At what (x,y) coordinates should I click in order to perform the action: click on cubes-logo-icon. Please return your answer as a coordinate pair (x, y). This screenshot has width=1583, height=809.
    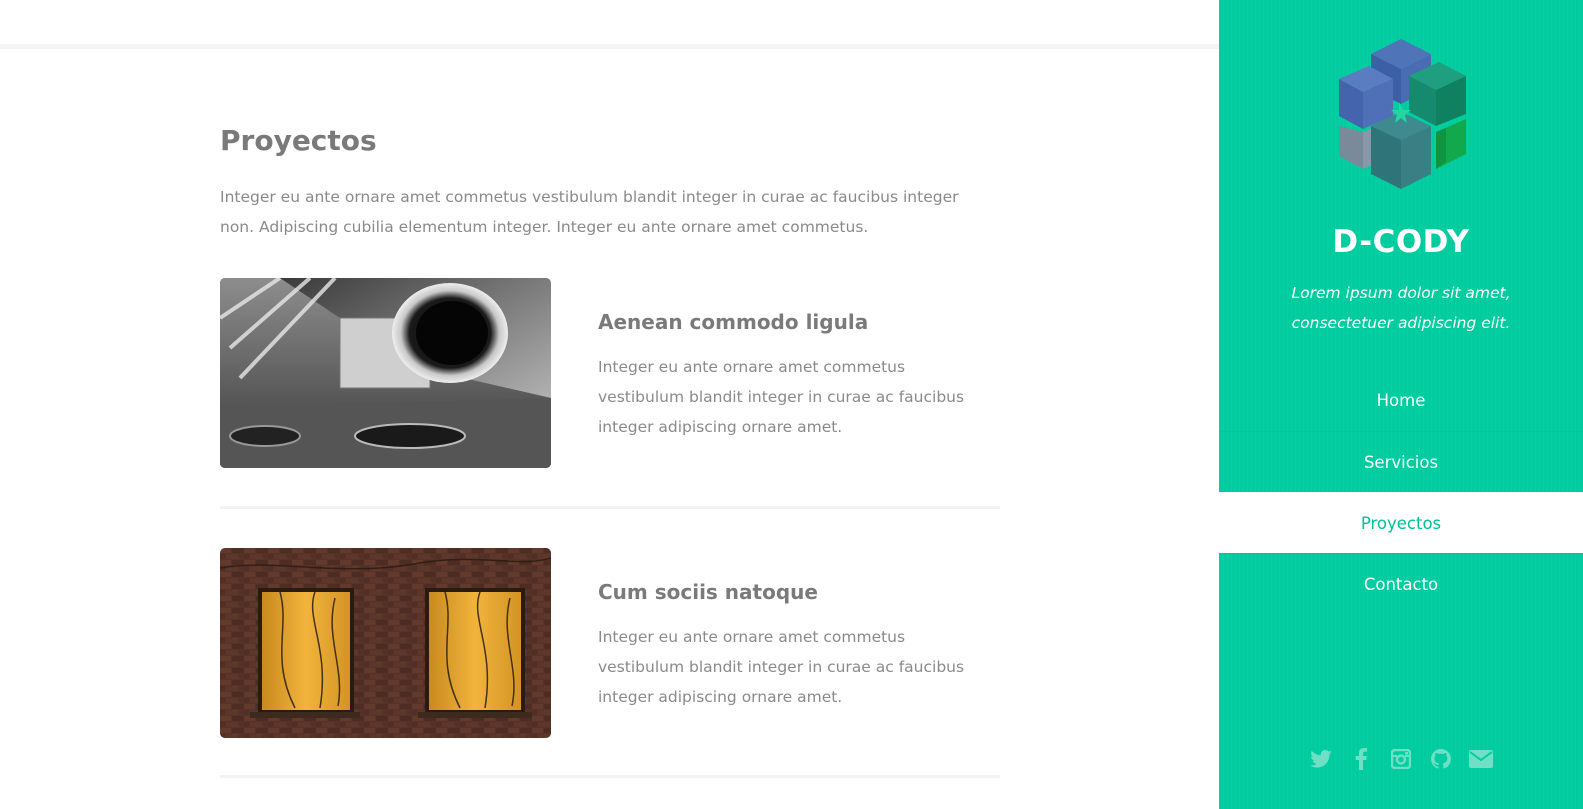
    Looking at the image, I should click on (1402, 114).